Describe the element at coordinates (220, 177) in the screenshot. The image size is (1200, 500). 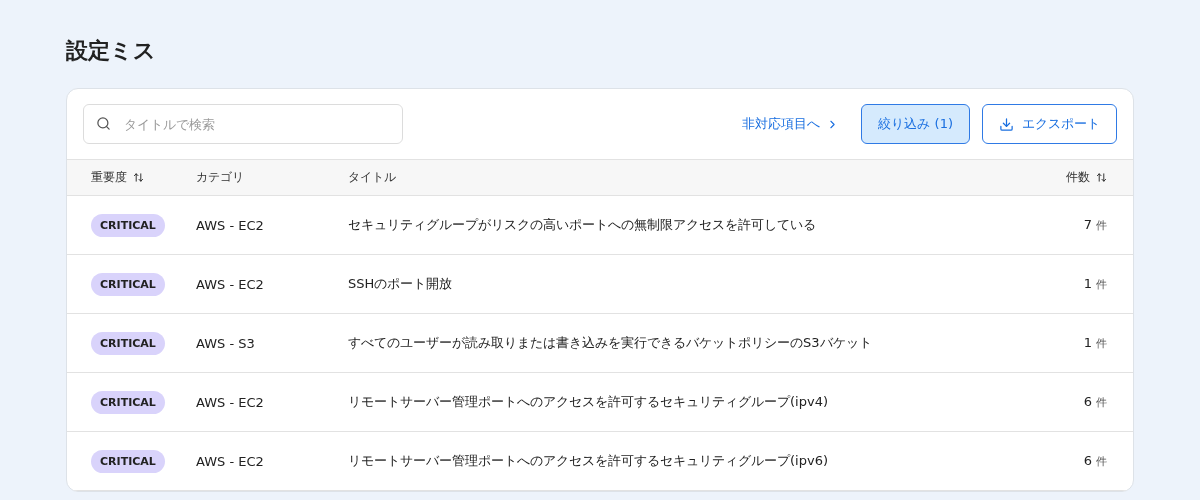
I see `column-header: カテゴリ` at that location.